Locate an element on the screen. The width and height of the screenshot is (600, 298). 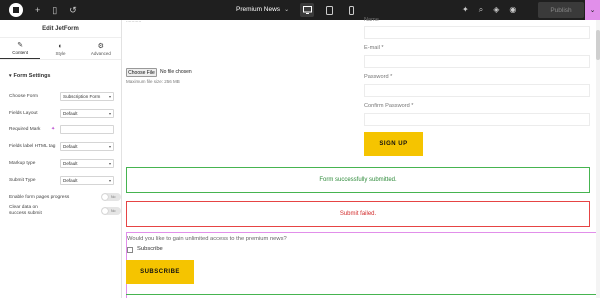
success-border-strip is located at coordinates (361, 296).